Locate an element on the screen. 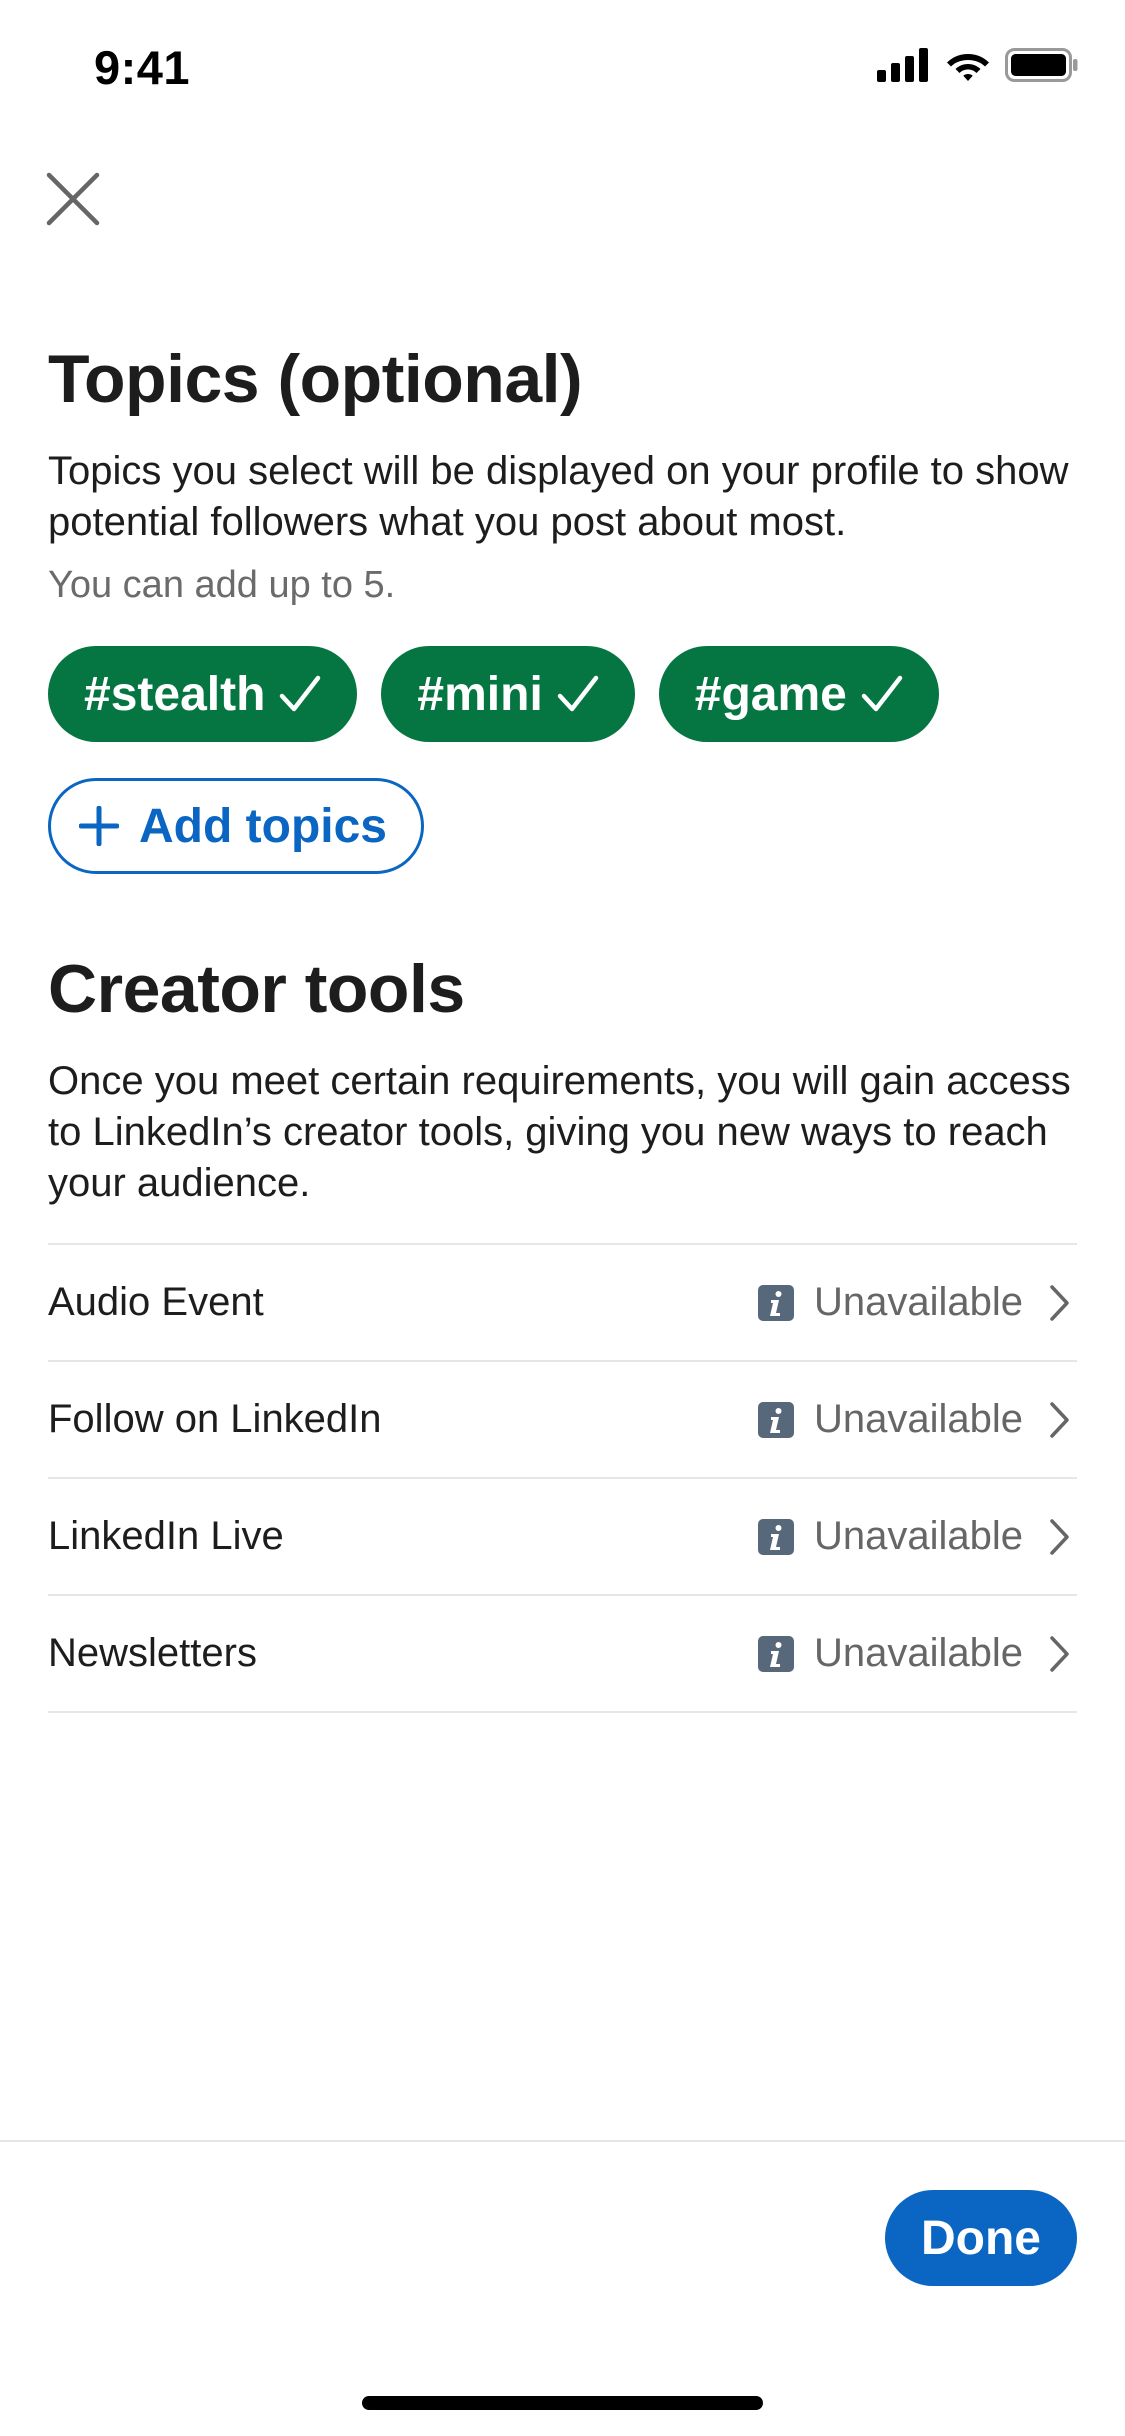 This screenshot has width=1125, height=2436. tool-row-audio-event: Audio Event Unavailable is located at coordinates (562, 1303).